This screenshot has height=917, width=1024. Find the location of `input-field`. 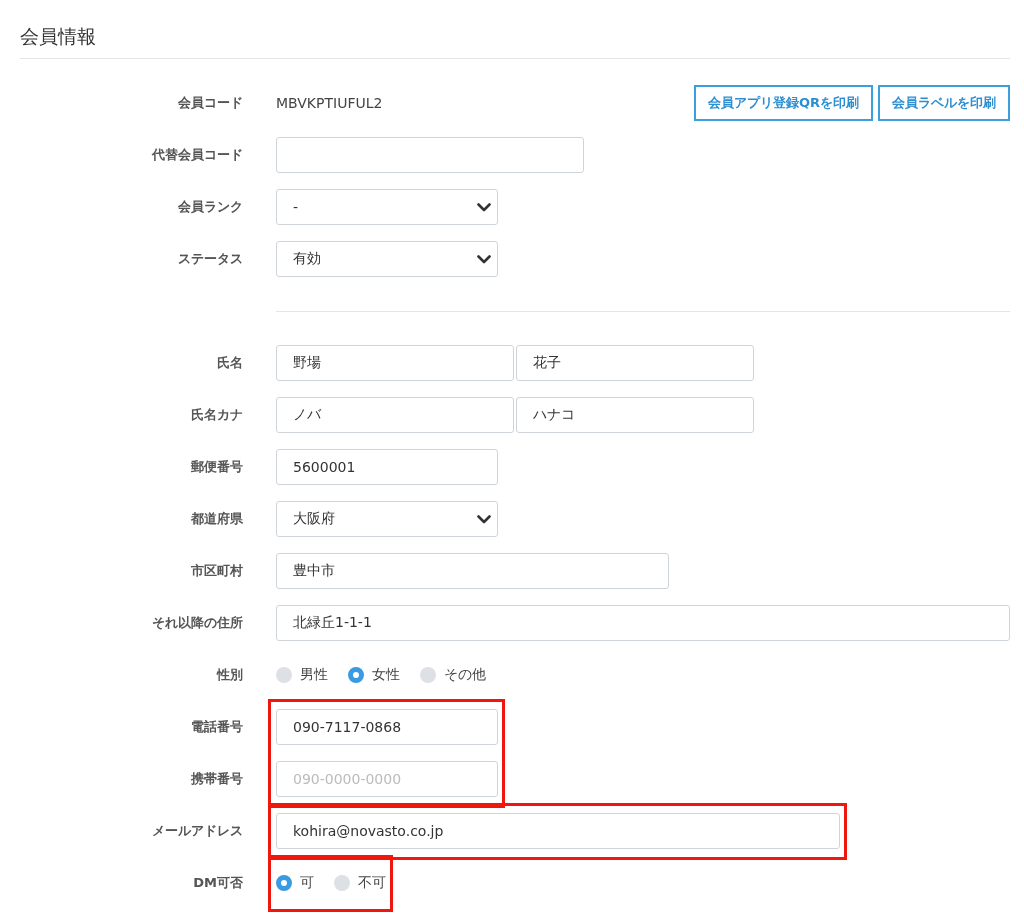

input-field is located at coordinates (430, 155).